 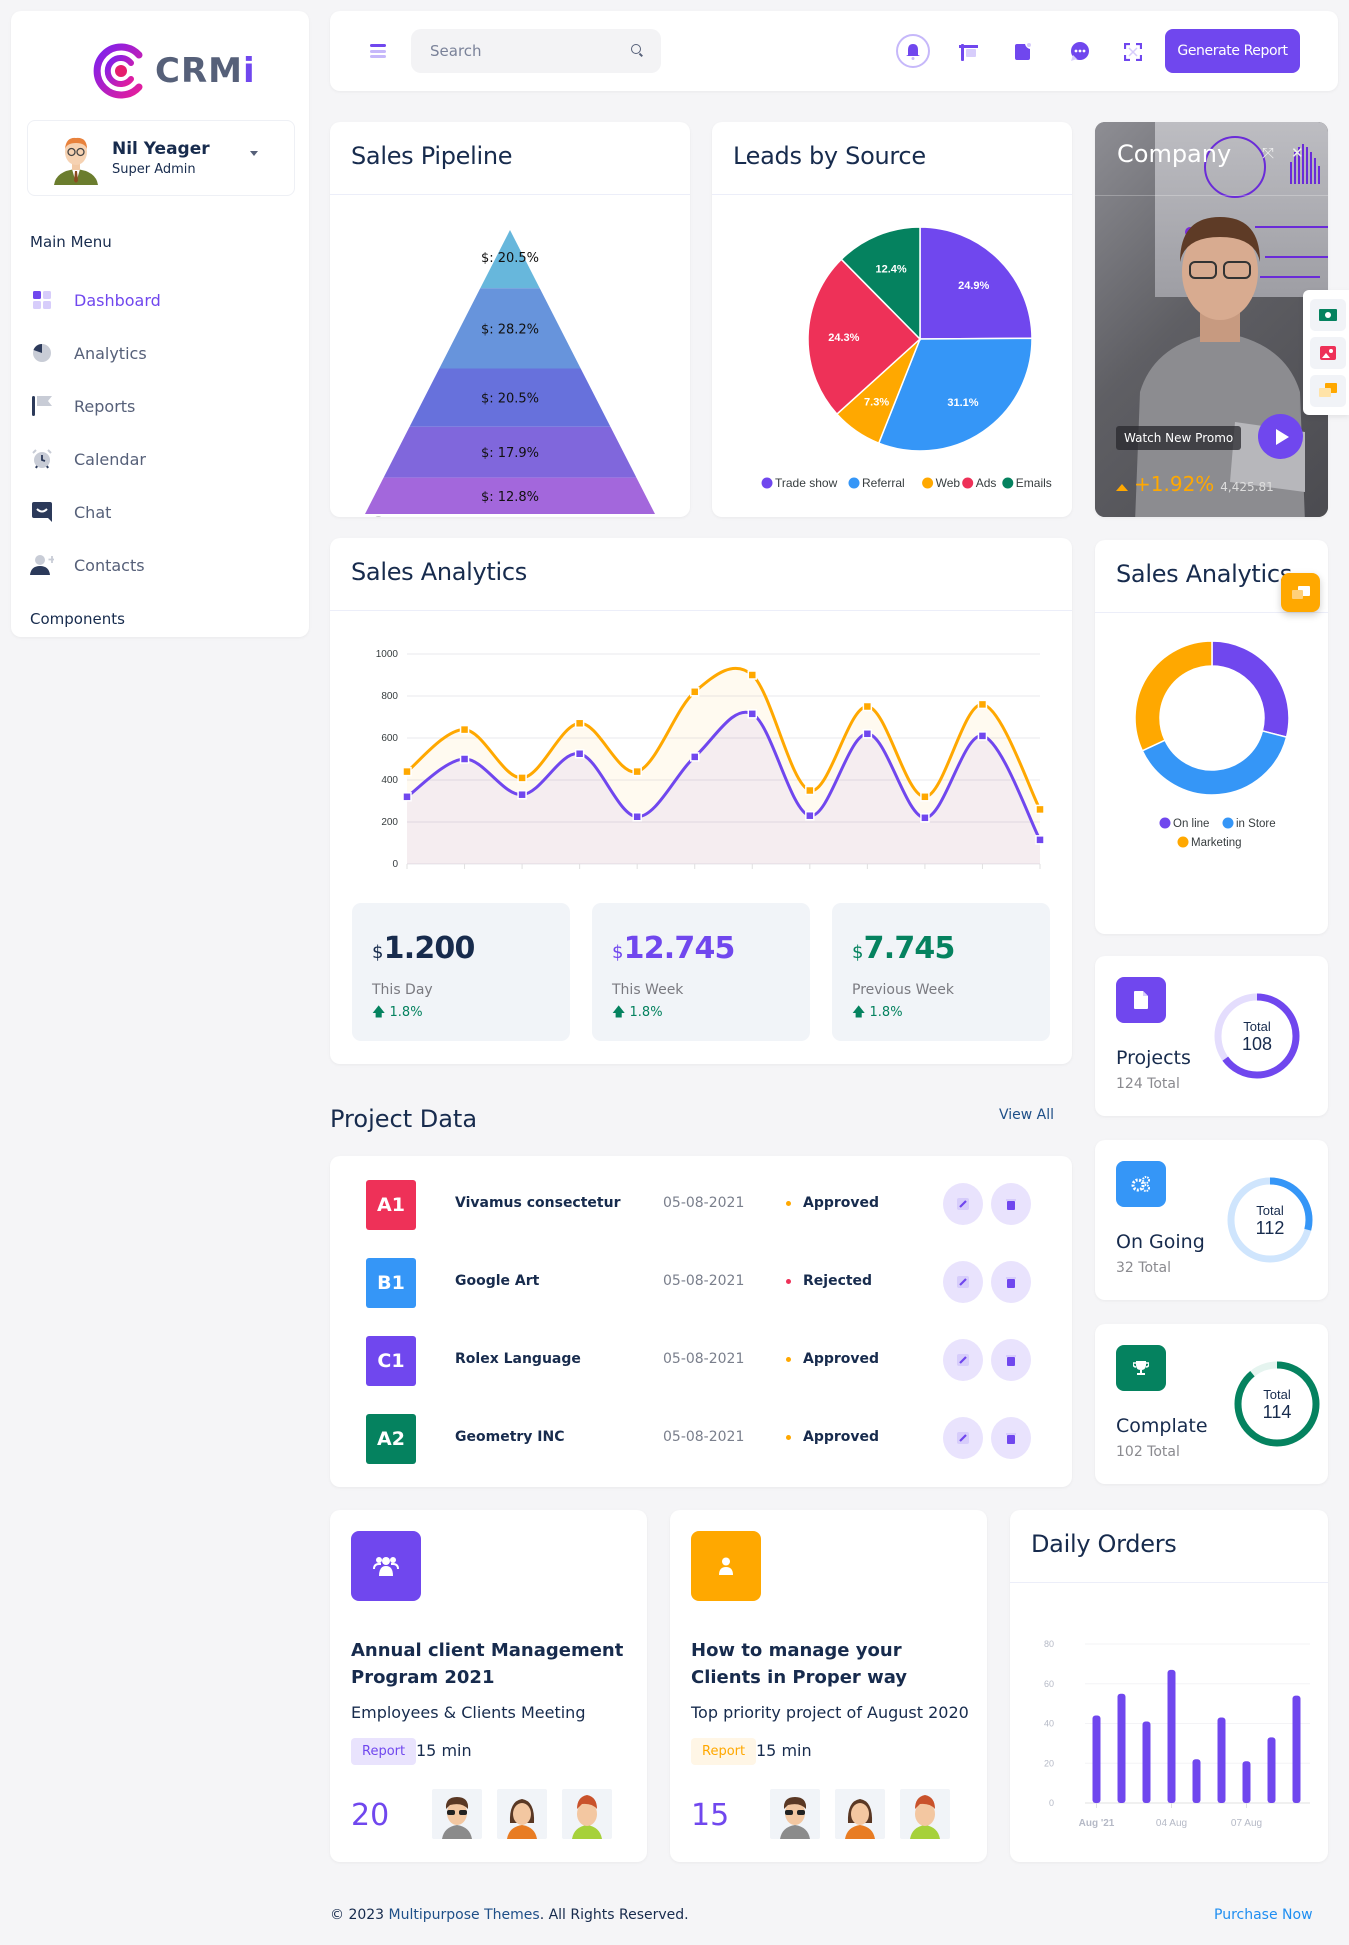 I want to click on sidebar-item-analytics: Analytics, so click(x=160, y=353).